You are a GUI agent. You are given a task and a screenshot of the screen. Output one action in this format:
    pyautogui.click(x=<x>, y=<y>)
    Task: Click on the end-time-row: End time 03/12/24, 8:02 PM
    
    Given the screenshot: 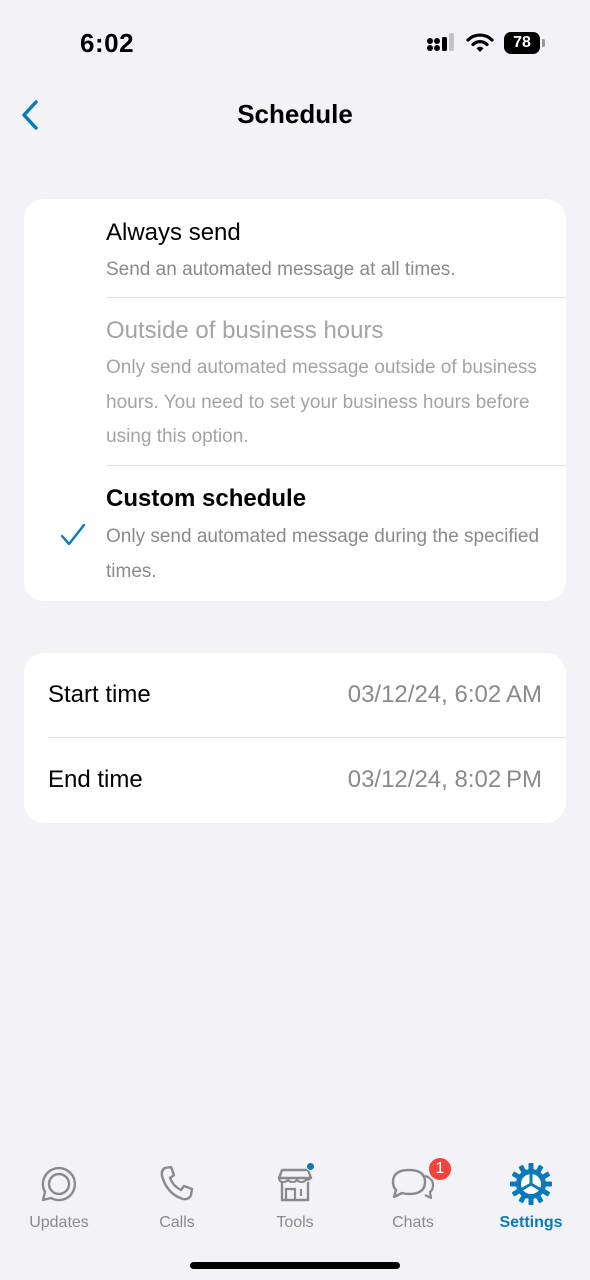 What is the action you would take?
    pyautogui.click(x=295, y=780)
    